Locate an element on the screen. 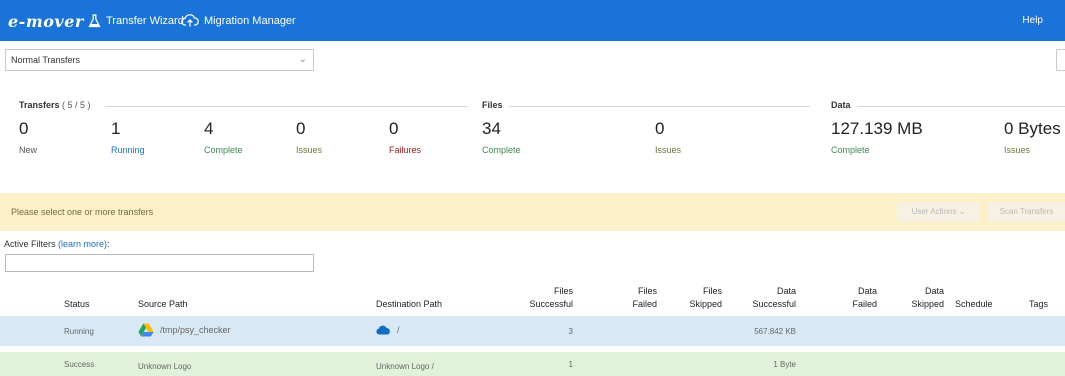 This screenshot has height=376, width=1065. row-destination-path-text: / is located at coordinates (398, 330).